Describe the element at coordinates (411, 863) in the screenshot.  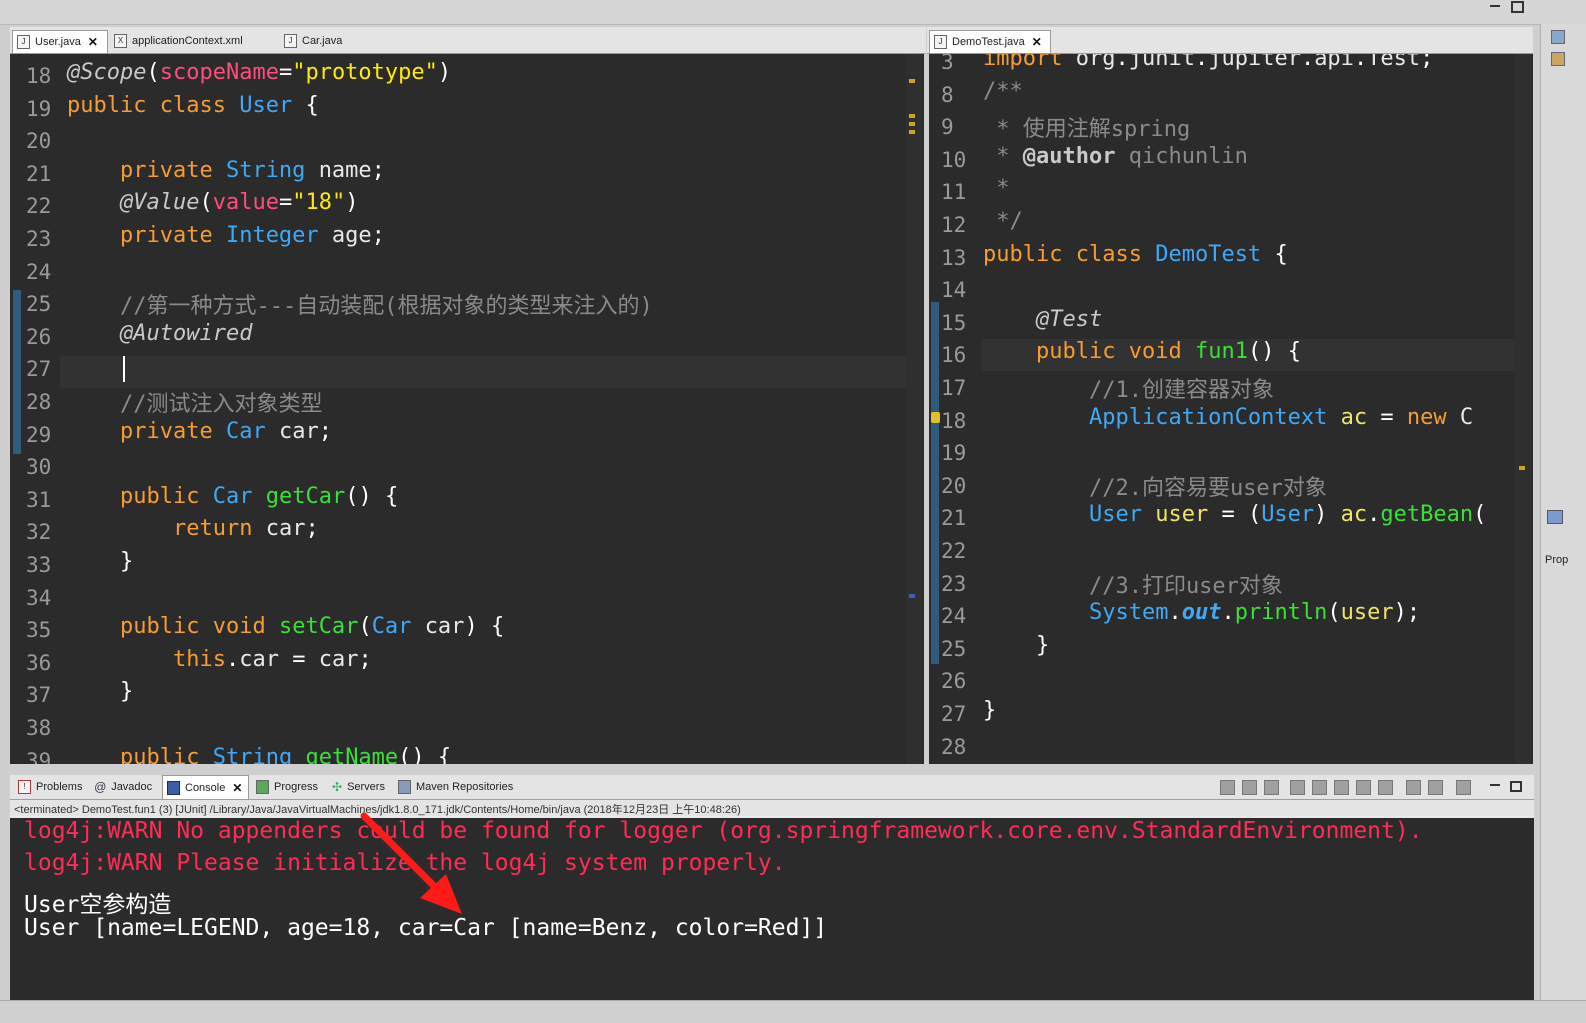
I see `annotation-arrow` at that location.